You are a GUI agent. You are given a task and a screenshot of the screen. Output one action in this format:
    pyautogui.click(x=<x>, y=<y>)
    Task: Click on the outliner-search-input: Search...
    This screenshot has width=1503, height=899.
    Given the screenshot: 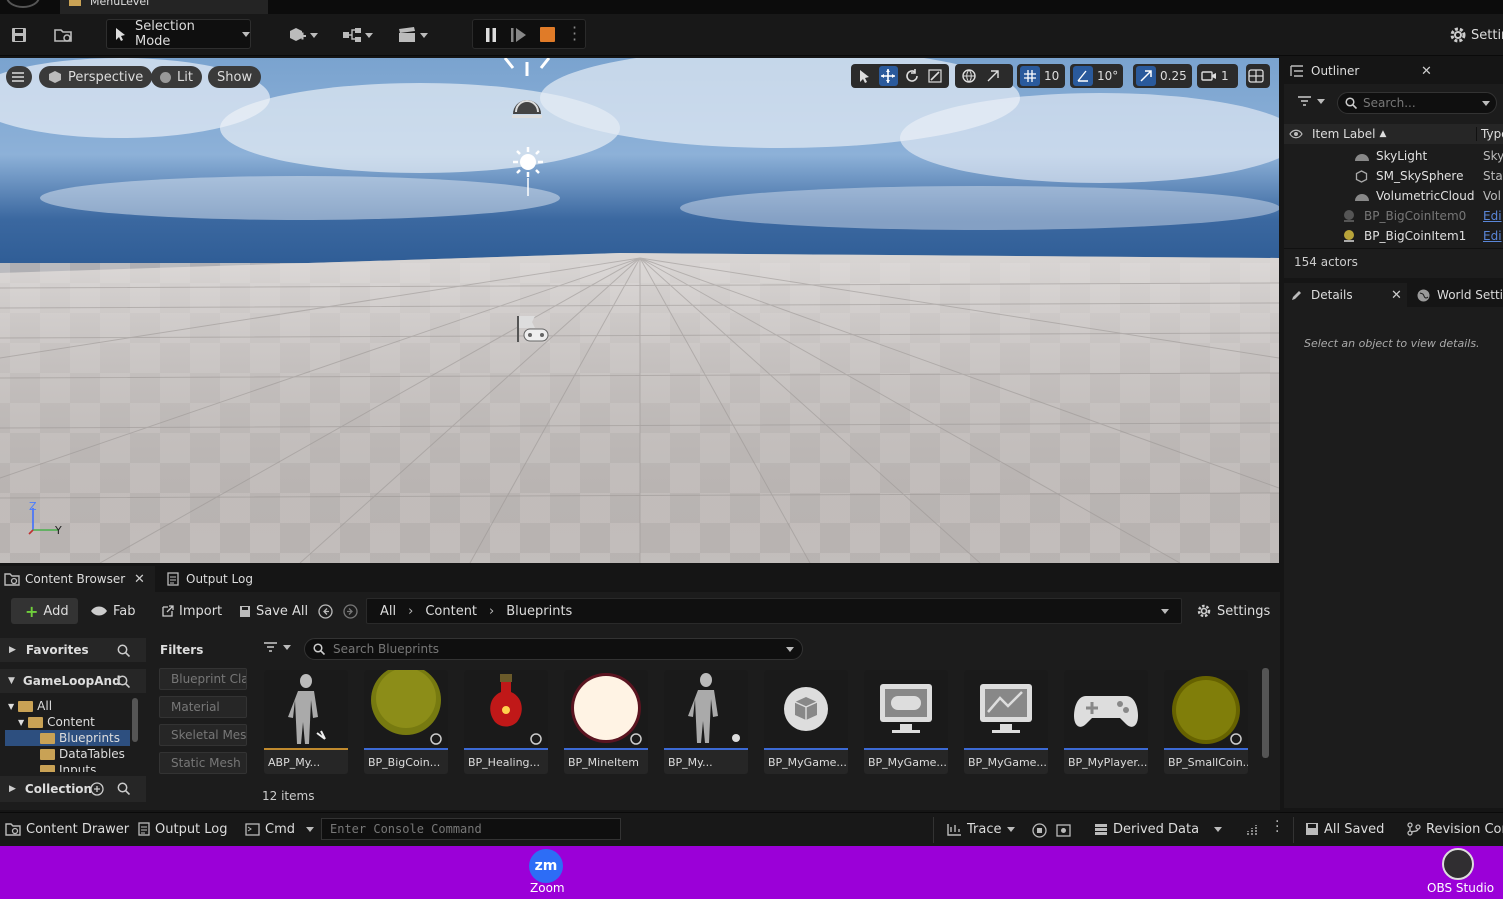 What is the action you would take?
    pyautogui.click(x=1417, y=103)
    